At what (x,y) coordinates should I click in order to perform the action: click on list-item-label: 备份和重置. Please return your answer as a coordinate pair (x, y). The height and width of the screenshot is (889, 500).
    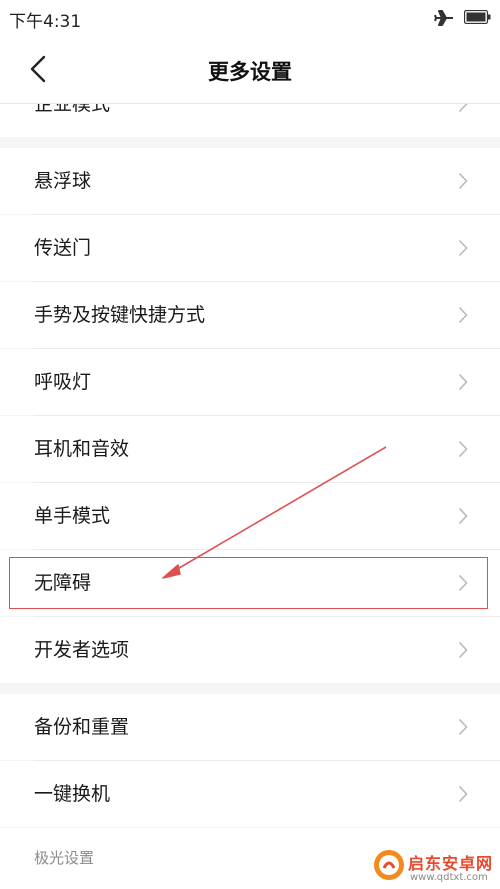
    Looking at the image, I should click on (82, 727).